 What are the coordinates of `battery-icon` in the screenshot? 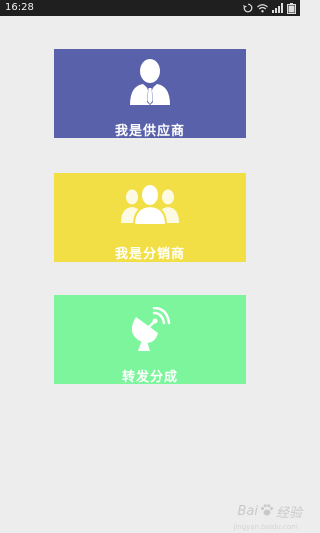 It's located at (291, 8).